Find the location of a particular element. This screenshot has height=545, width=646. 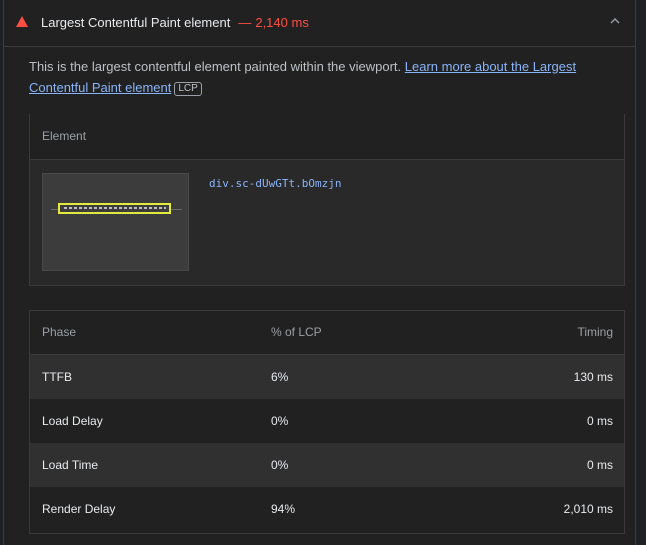

phase-header: Phase is located at coordinates (59, 332).